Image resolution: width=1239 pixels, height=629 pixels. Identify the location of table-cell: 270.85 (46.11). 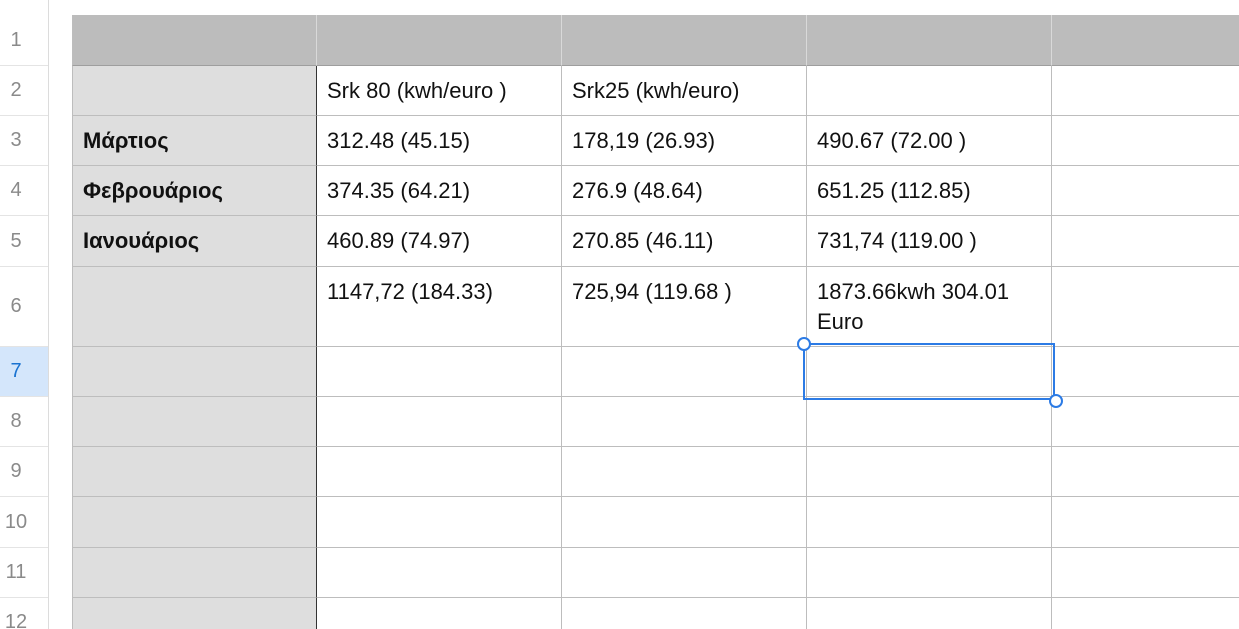
(684, 241).